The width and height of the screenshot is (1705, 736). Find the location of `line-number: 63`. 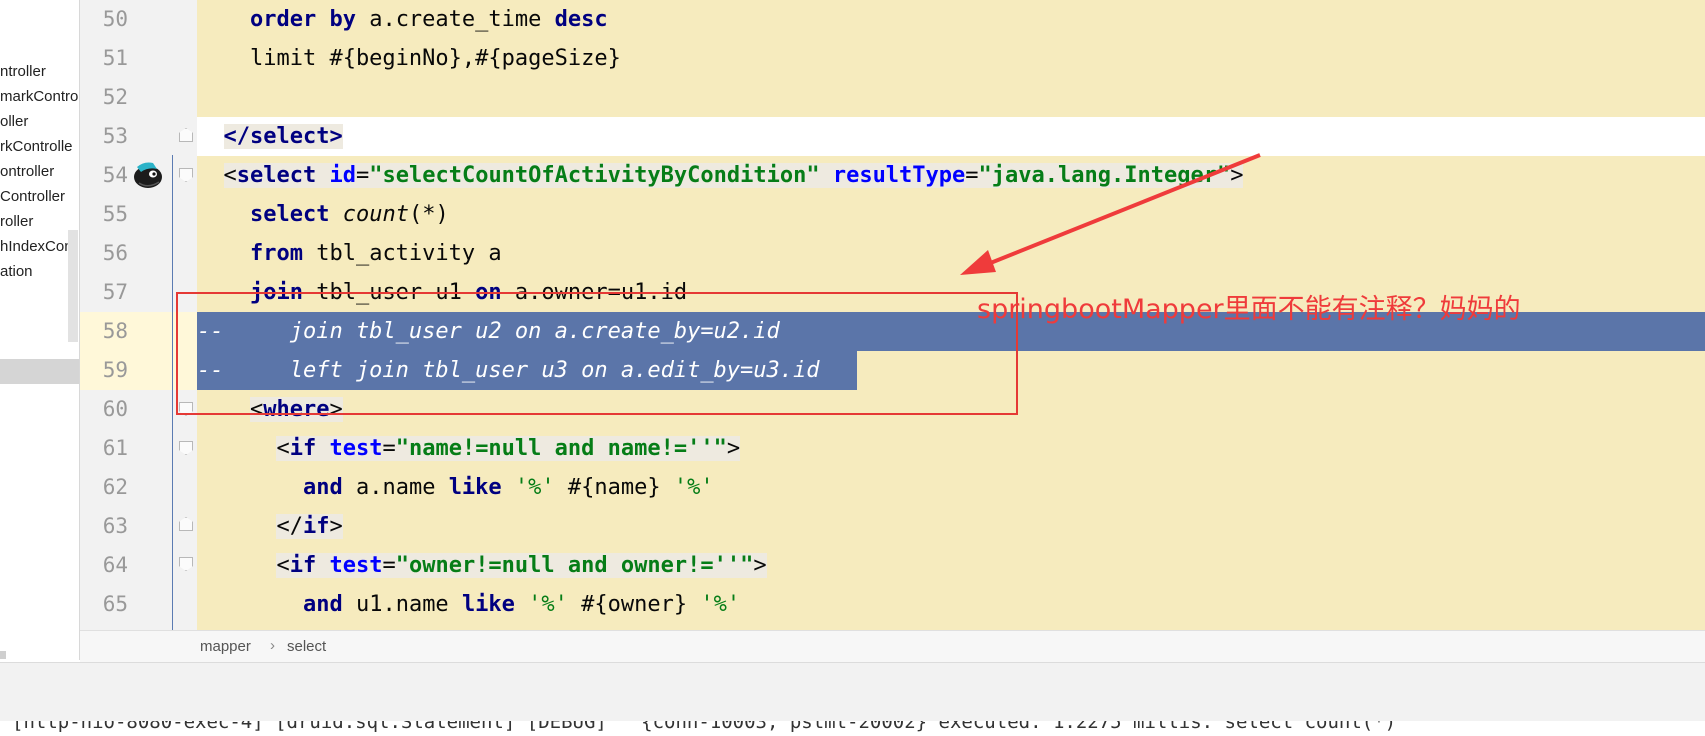

line-number: 63 is located at coordinates (115, 526).